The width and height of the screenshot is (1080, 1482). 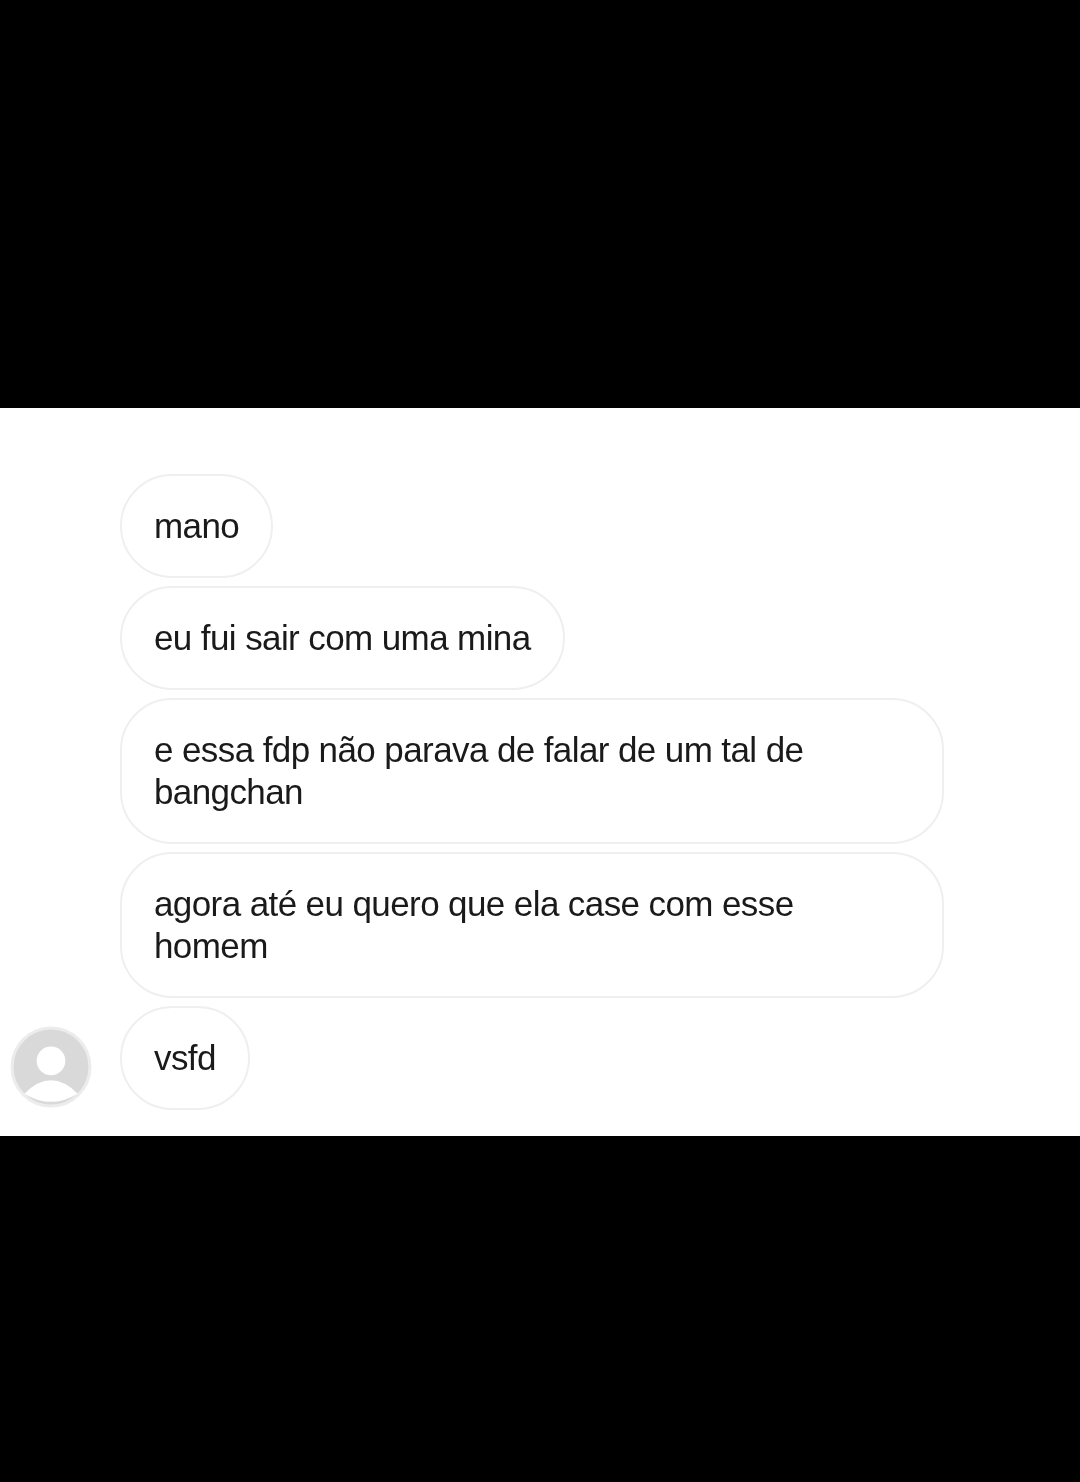 What do you see at coordinates (51, 1067) in the screenshot?
I see `avatar-icon` at bounding box center [51, 1067].